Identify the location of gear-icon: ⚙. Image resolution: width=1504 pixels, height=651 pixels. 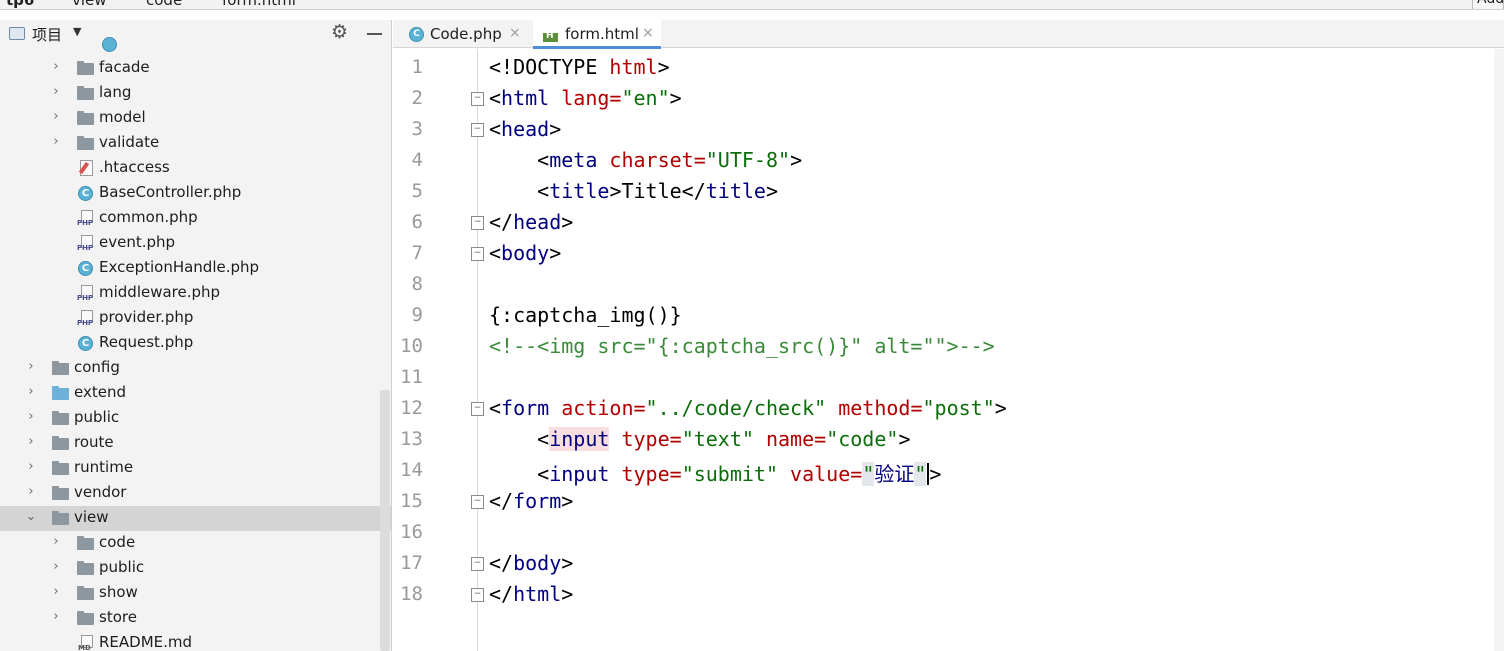
(339, 32).